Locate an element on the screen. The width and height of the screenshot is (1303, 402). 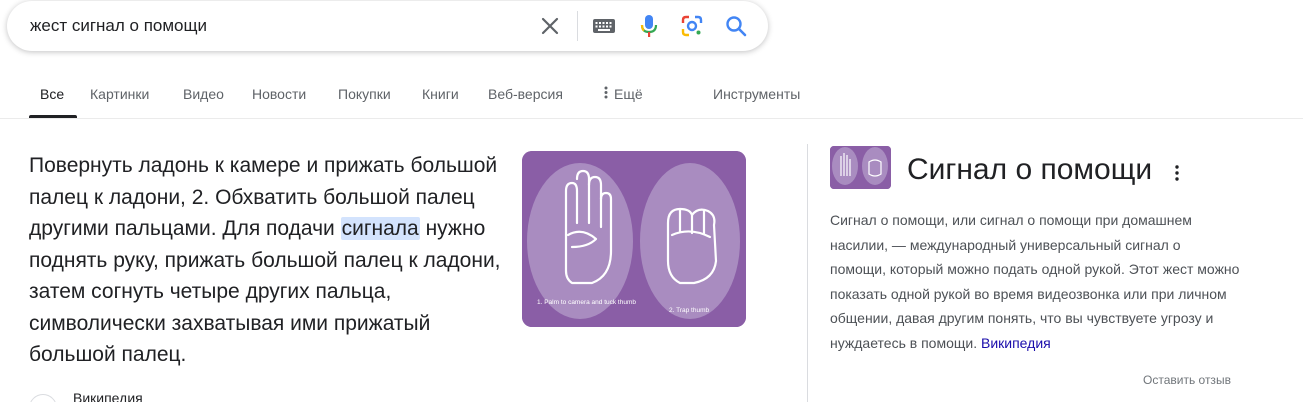
tab-web: Веб-версия is located at coordinates (525, 94).